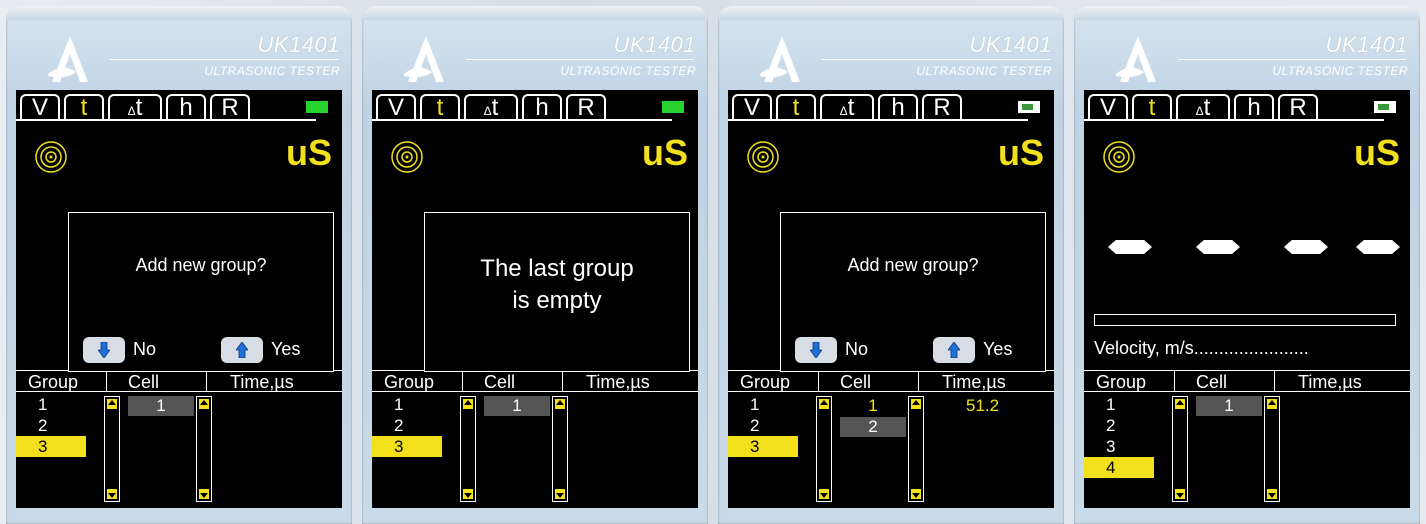  What do you see at coordinates (179, 381) in the screenshot?
I see `table-header: Group Cell Time,µs` at bounding box center [179, 381].